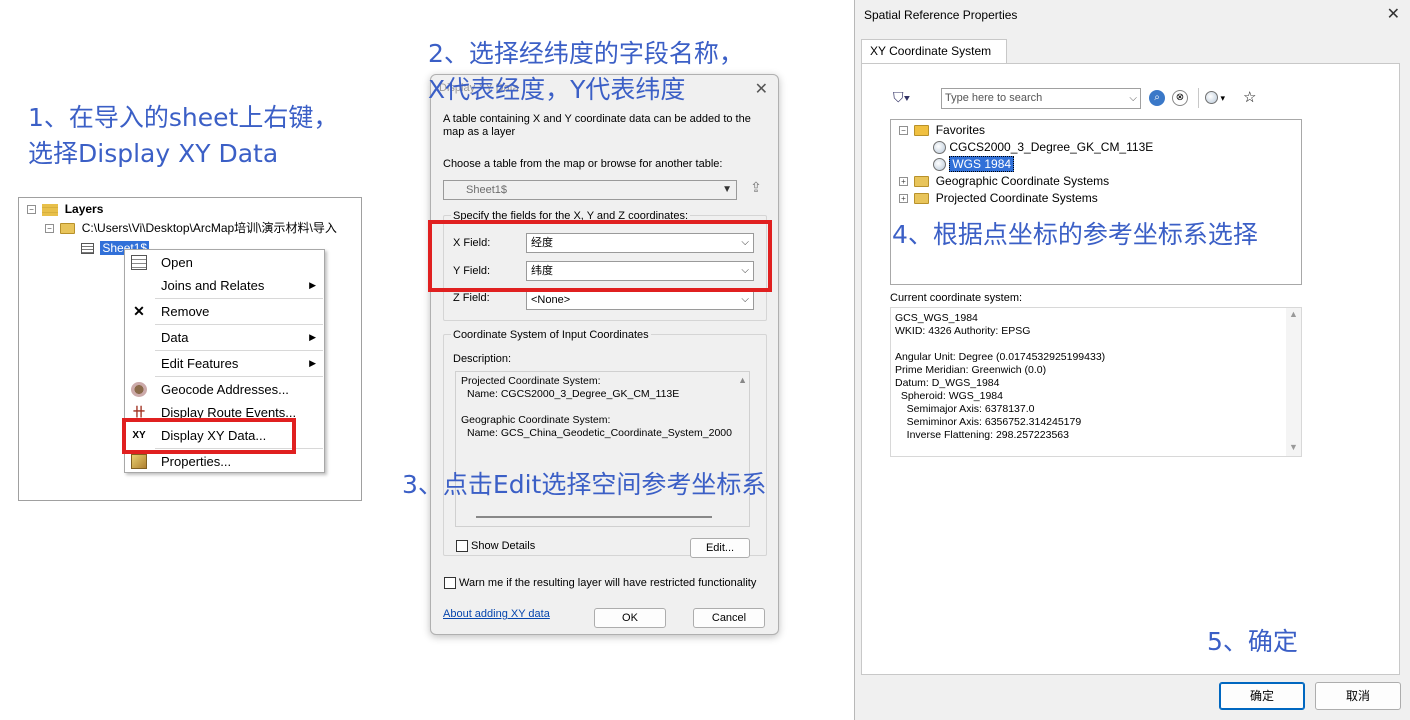  I want to click on step5-label: 5、确定, so click(1252, 641).